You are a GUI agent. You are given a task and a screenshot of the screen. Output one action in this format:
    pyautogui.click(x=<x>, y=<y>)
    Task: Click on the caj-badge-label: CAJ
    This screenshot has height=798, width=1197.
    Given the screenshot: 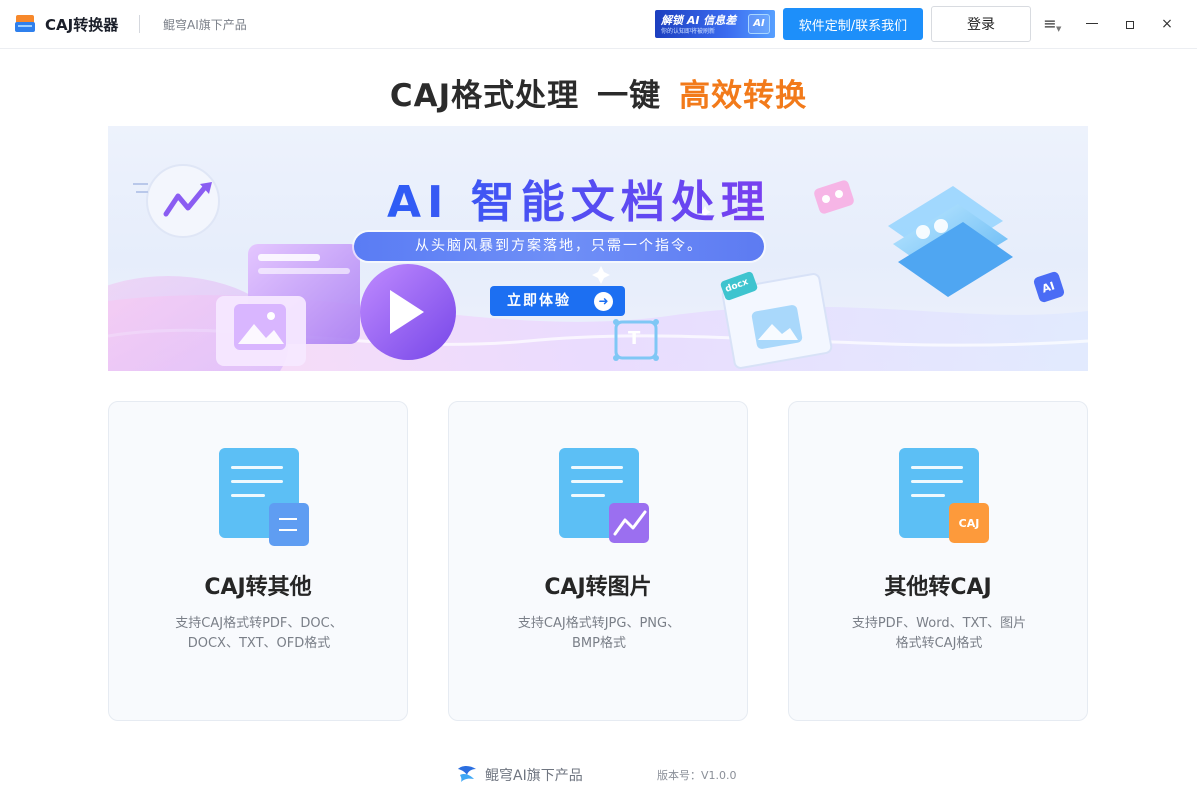 What is the action you would take?
    pyautogui.click(x=969, y=523)
    